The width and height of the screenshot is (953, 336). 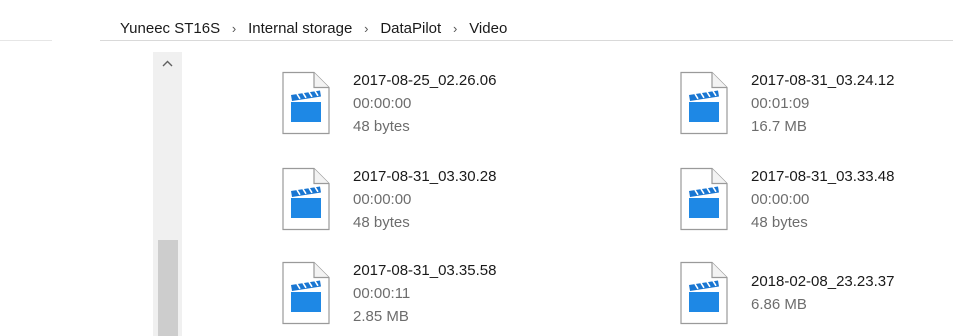 What do you see at coordinates (488, 28) in the screenshot?
I see `breadcrumb-item-video: Video` at bounding box center [488, 28].